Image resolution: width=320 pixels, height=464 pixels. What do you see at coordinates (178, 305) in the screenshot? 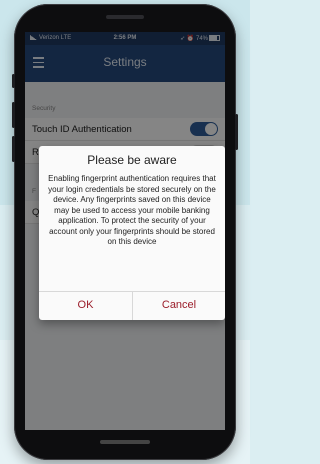
I see `cancel-button: Cancel` at bounding box center [178, 305].